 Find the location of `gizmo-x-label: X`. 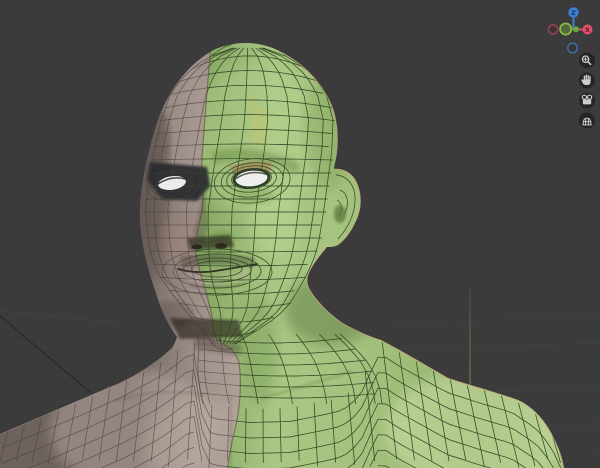

gizmo-x-label: X is located at coordinates (587, 30).